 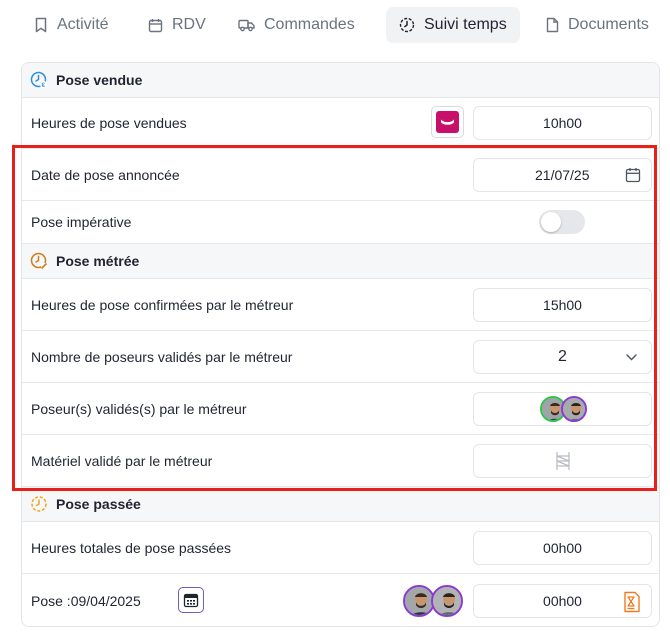 I want to click on row-date-annoncee: Date de pose annoncée 21/07/25, so click(x=340, y=175).